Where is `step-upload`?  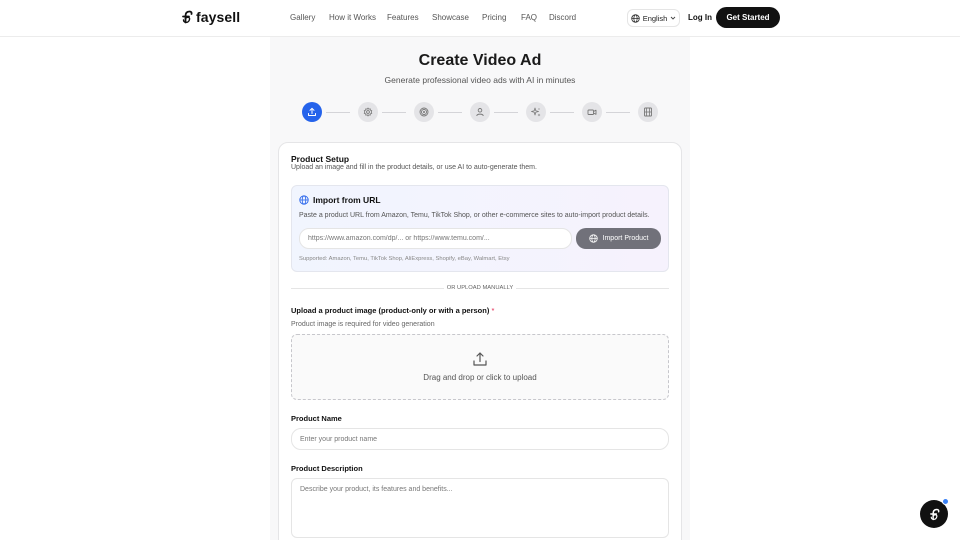 step-upload is located at coordinates (312, 112).